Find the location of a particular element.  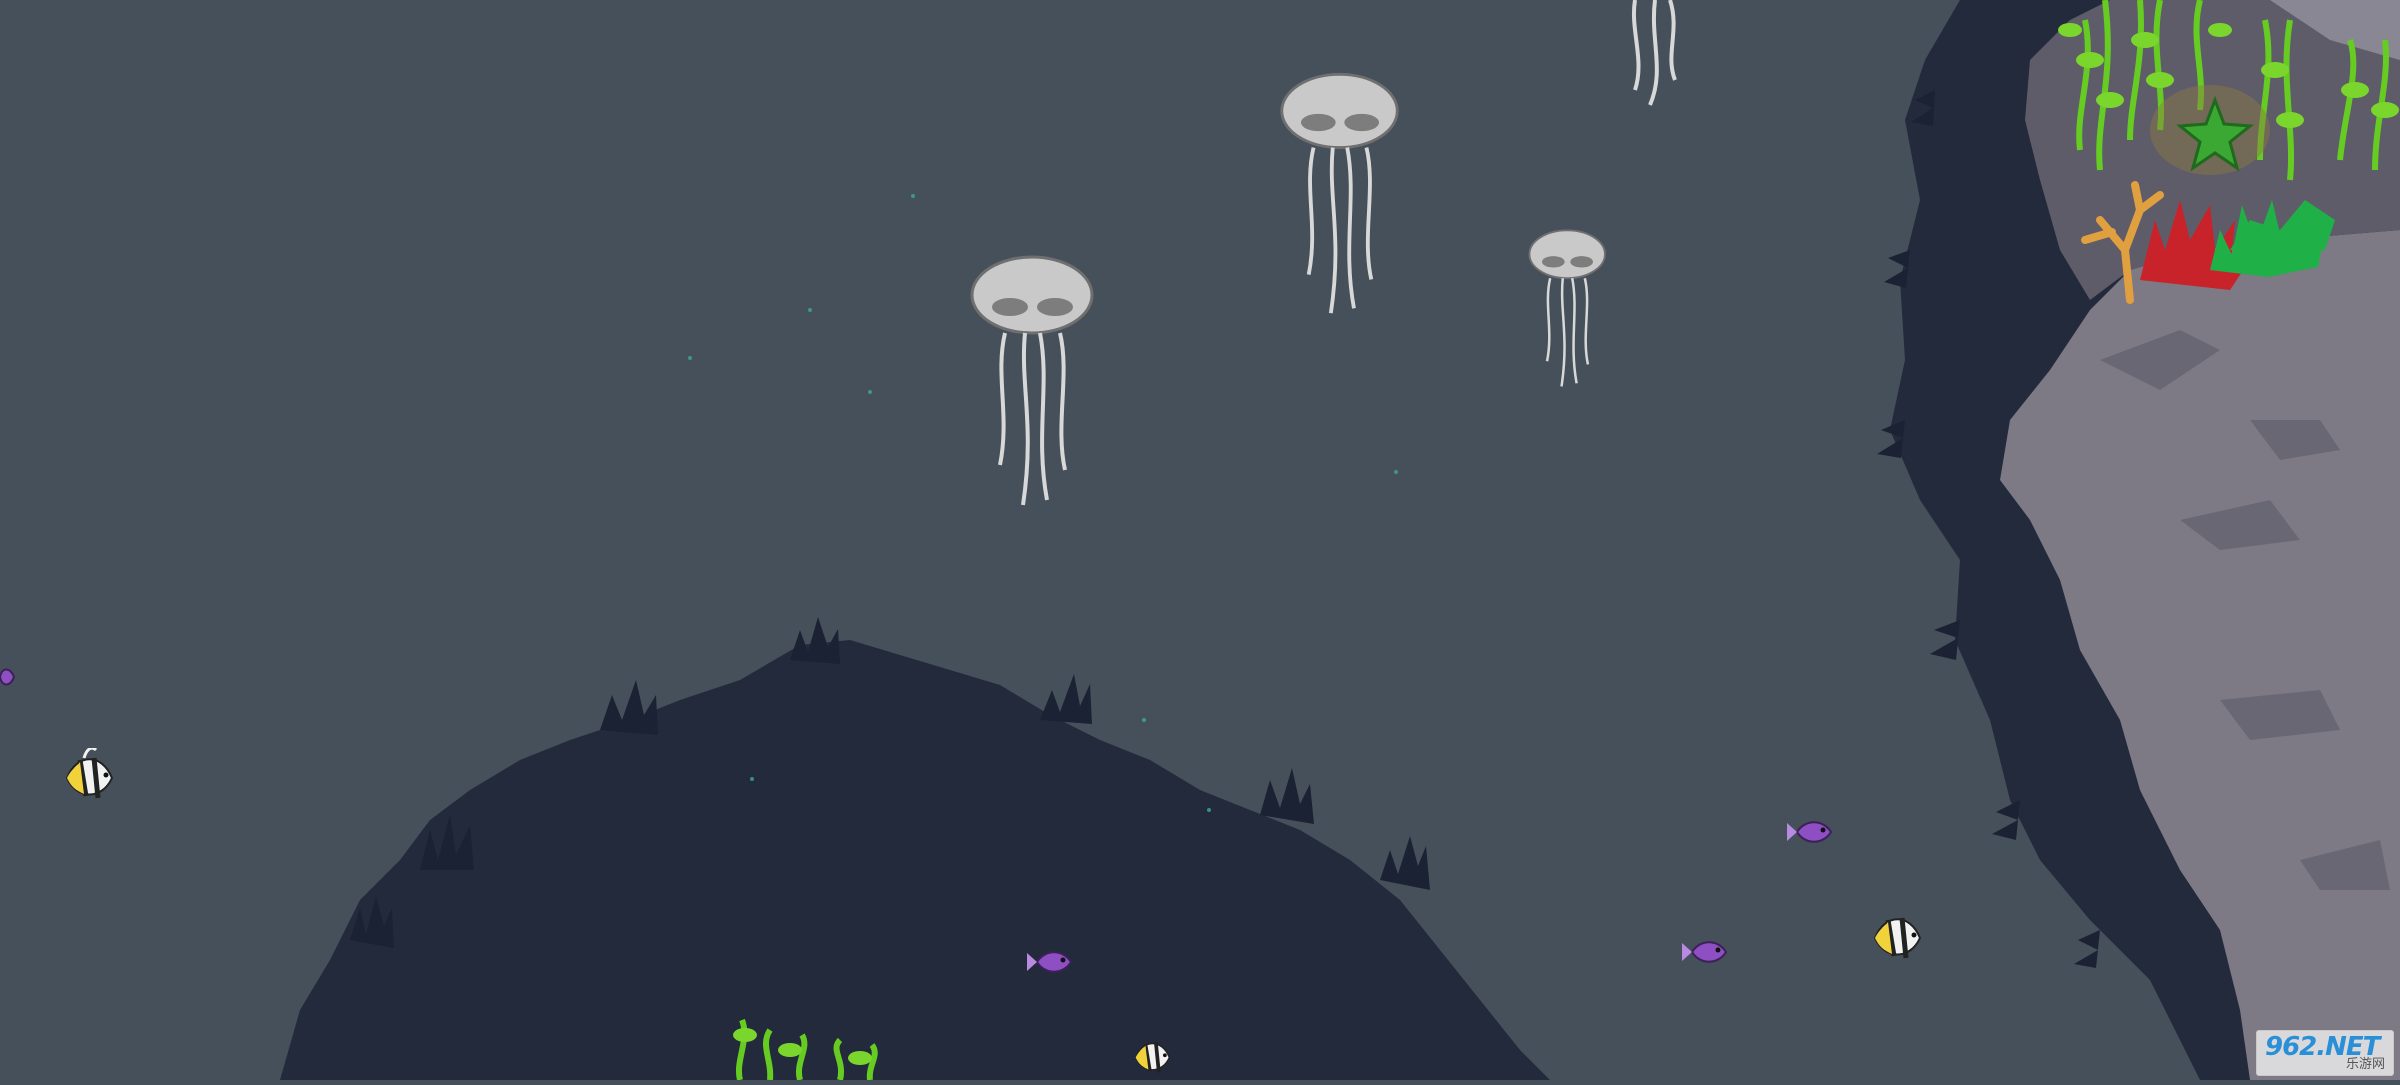

watermark-sub: 乐游网 is located at coordinates (2365, 1064).